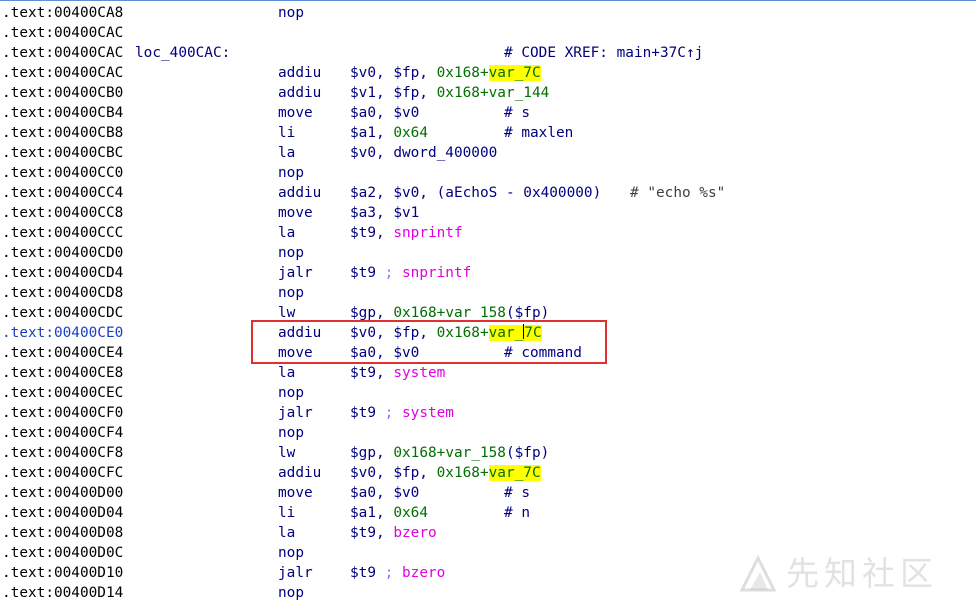 Image resolution: width=976 pixels, height=607 pixels. What do you see at coordinates (488, 293) in the screenshot?
I see `disasm-line: .text:00400CD8 nop` at bounding box center [488, 293].